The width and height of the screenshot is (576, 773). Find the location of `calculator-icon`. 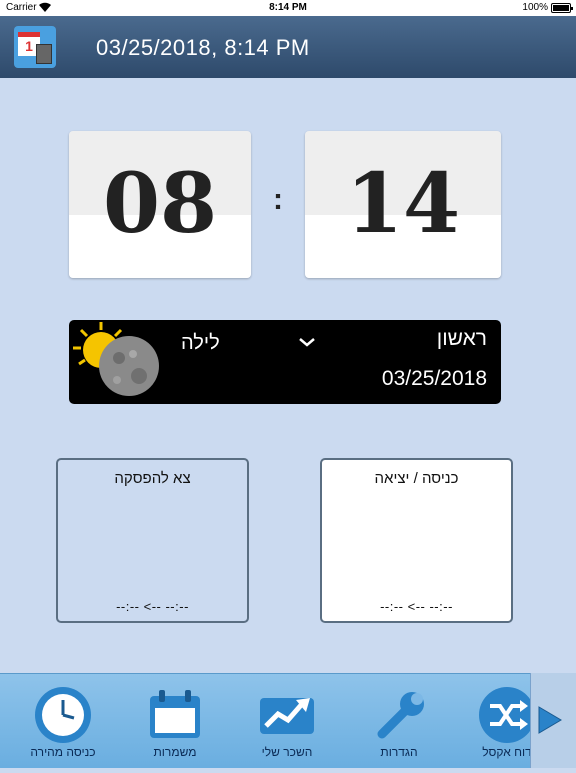

calculator-icon is located at coordinates (44, 54).